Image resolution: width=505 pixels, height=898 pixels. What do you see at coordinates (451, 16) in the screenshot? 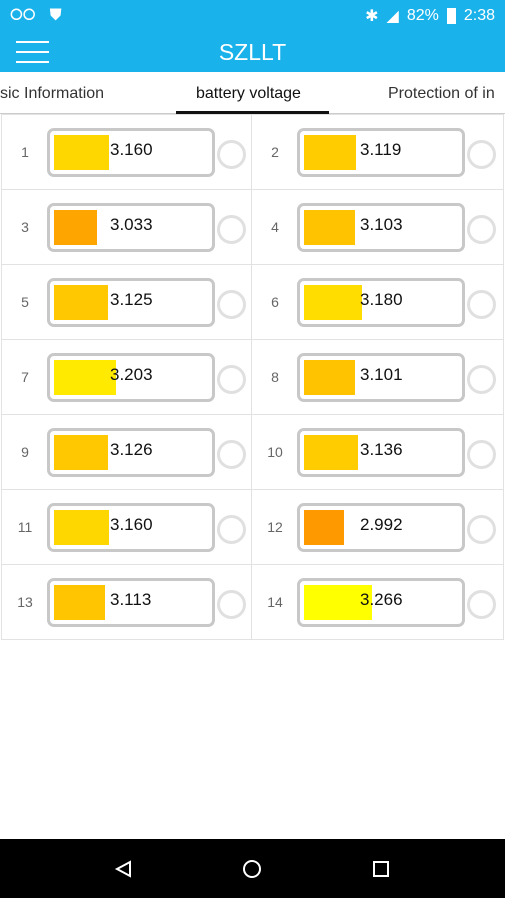
I see `battery-icon` at bounding box center [451, 16].